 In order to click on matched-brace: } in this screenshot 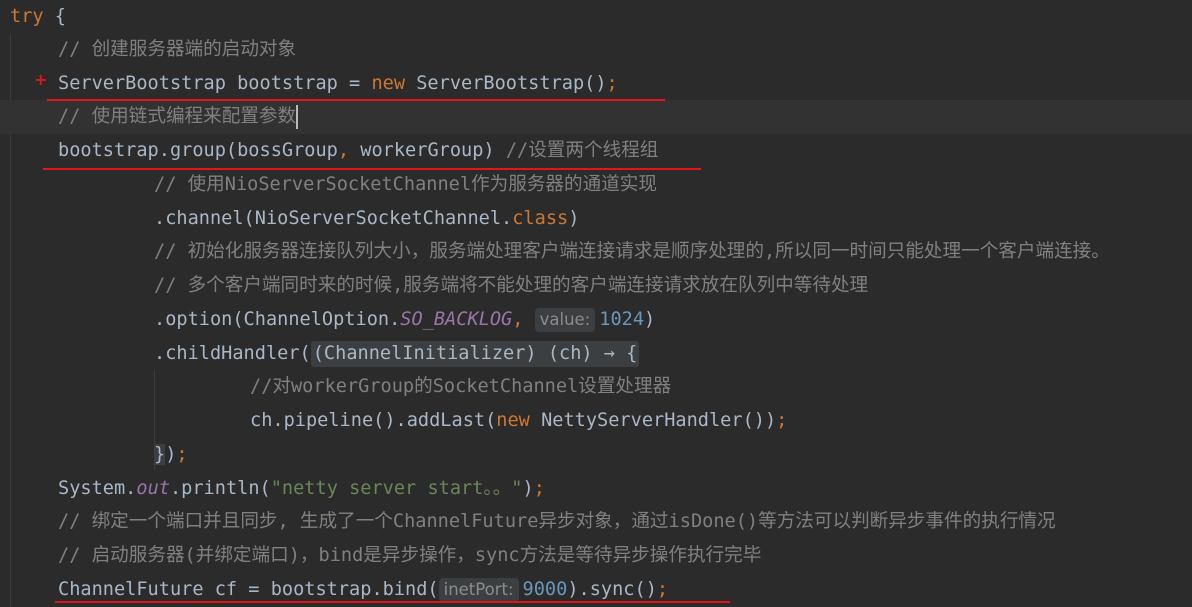, I will do `click(160, 454)`.